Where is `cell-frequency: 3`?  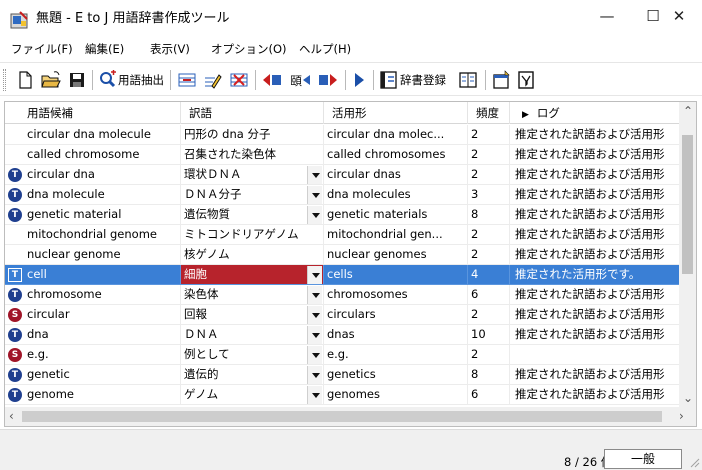
cell-frequency: 3 is located at coordinates (489, 195).